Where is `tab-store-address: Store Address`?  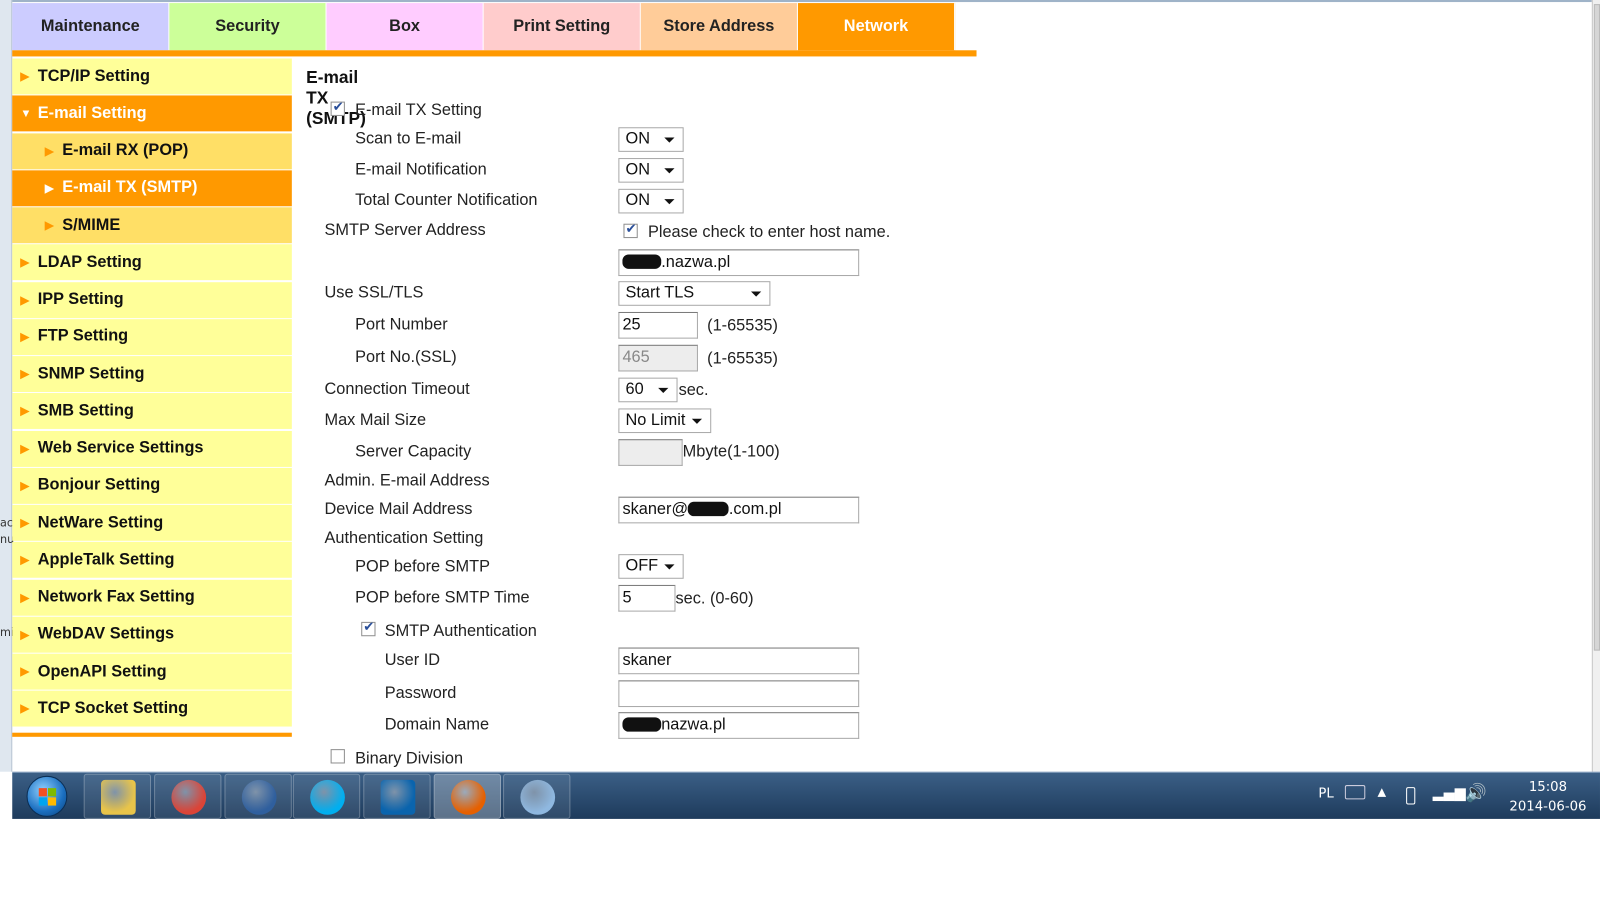
tab-store-address: Store Address is located at coordinates (719, 27).